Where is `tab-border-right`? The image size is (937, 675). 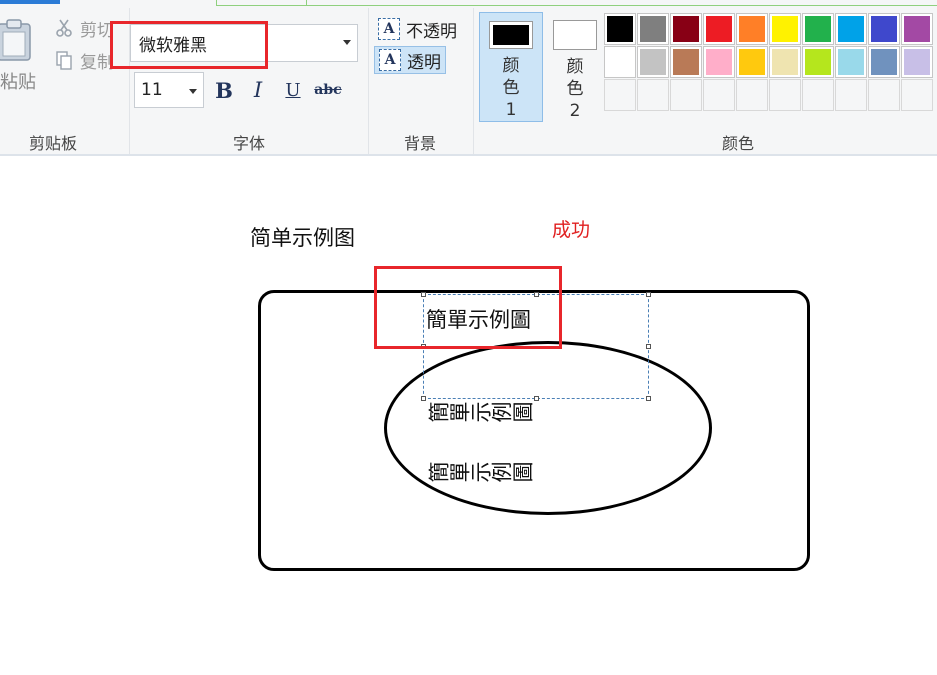
tab-border-right is located at coordinates (621, 3).